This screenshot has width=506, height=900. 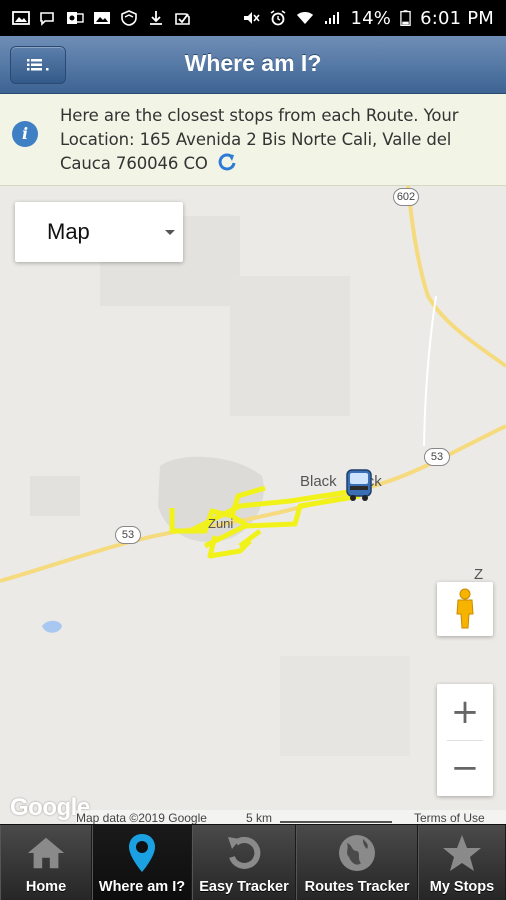 What do you see at coordinates (75, 18) in the screenshot?
I see `outlook-notification-icon` at bounding box center [75, 18].